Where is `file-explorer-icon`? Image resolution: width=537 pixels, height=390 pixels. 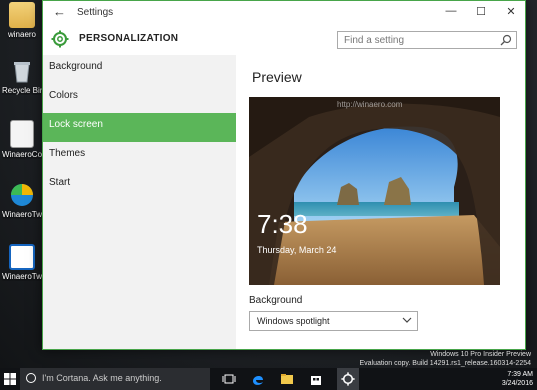 file-explorer-icon is located at coordinates (287, 379).